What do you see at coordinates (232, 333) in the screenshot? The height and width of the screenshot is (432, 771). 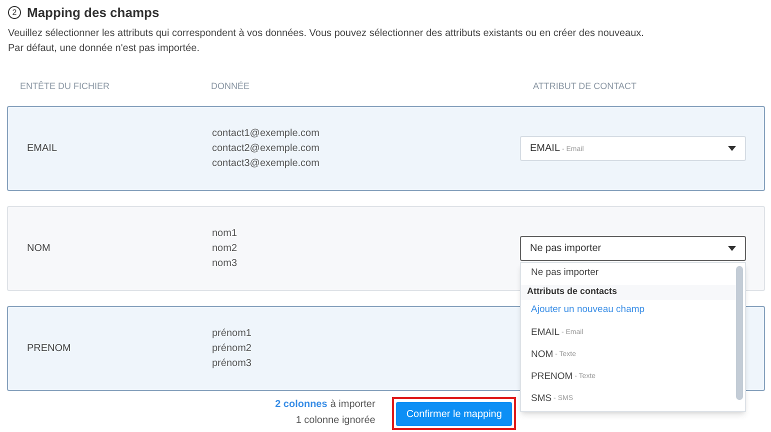 I see `data-value: prénom1` at bounding box center [232, 333].